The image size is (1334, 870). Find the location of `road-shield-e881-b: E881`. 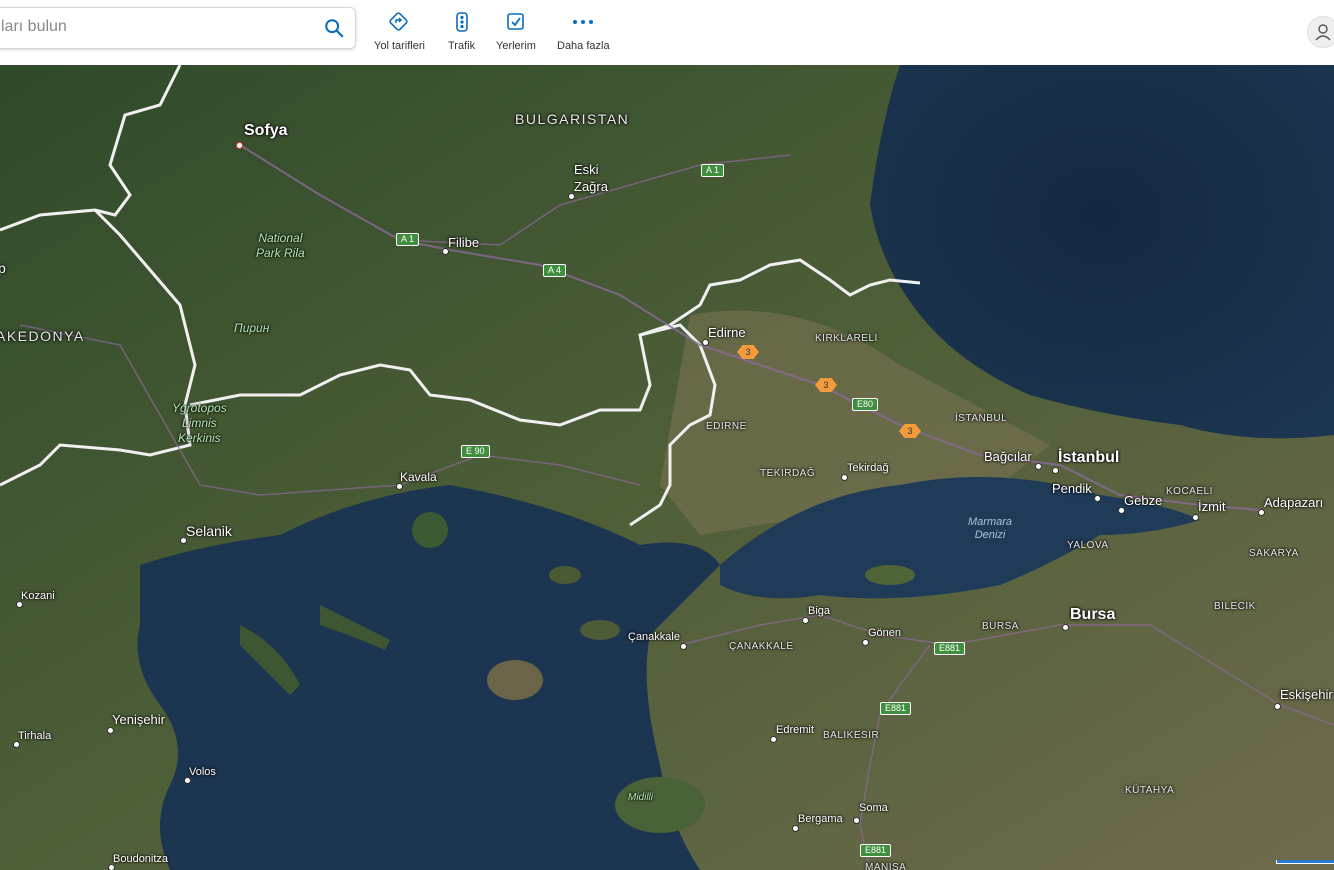

road-shield-e881-b: E881 is located at coordinates (896, 708).